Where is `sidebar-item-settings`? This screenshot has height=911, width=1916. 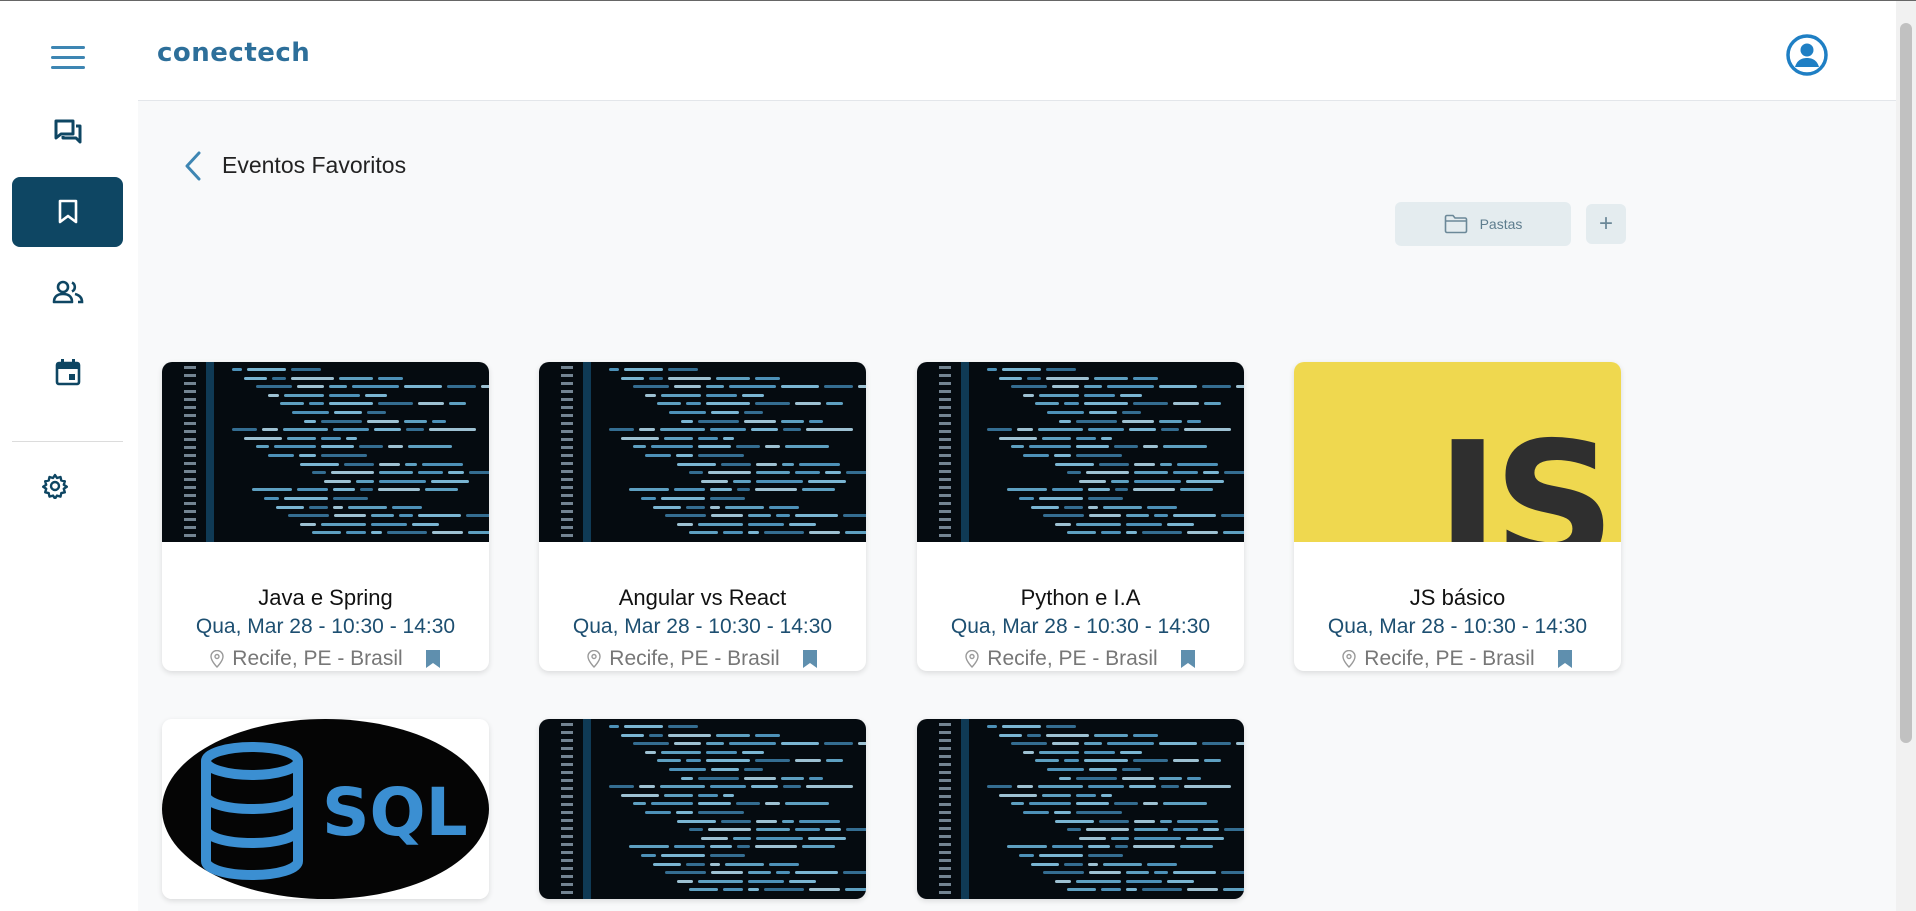
sidebar-item-settings is located at coordinates (54, 486).